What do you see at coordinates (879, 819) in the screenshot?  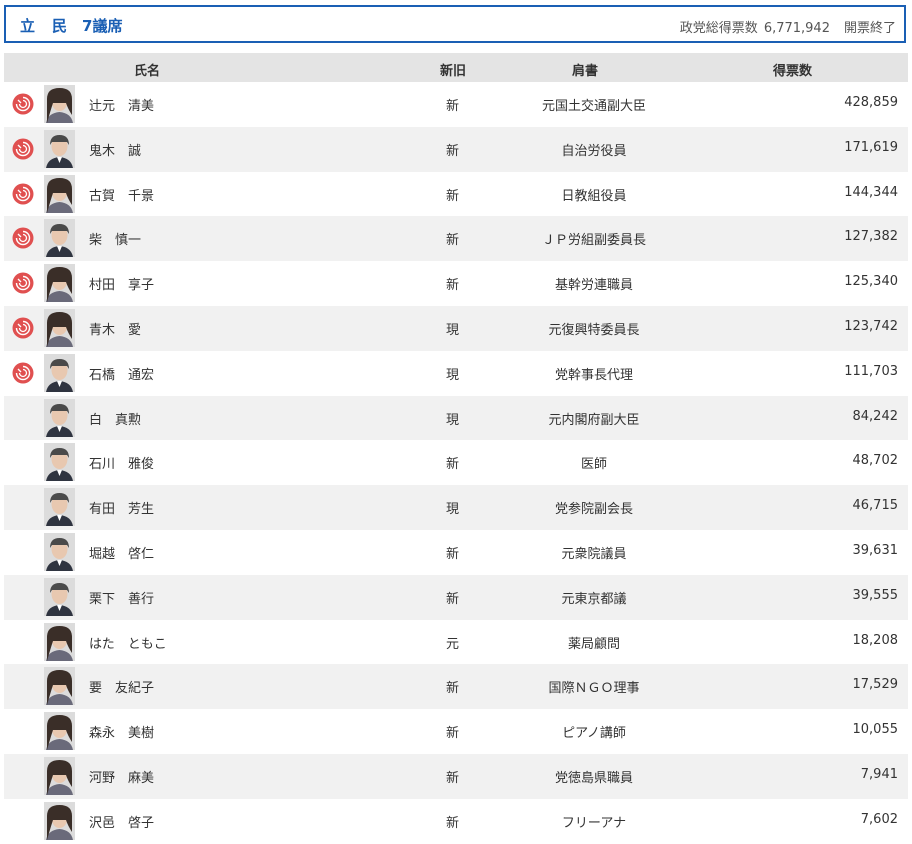 I see `candidate-votes: 7,602` at bounding box center [879, 819].